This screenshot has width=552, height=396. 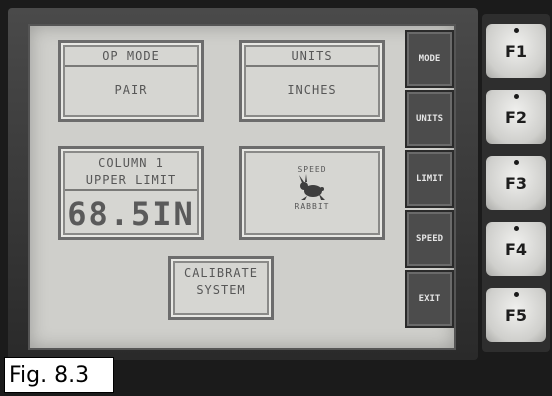 What do you see at coordinates (516, 96) in the screenshot?
I see `f2-indicator-icon` at bounding box center [516, 96].